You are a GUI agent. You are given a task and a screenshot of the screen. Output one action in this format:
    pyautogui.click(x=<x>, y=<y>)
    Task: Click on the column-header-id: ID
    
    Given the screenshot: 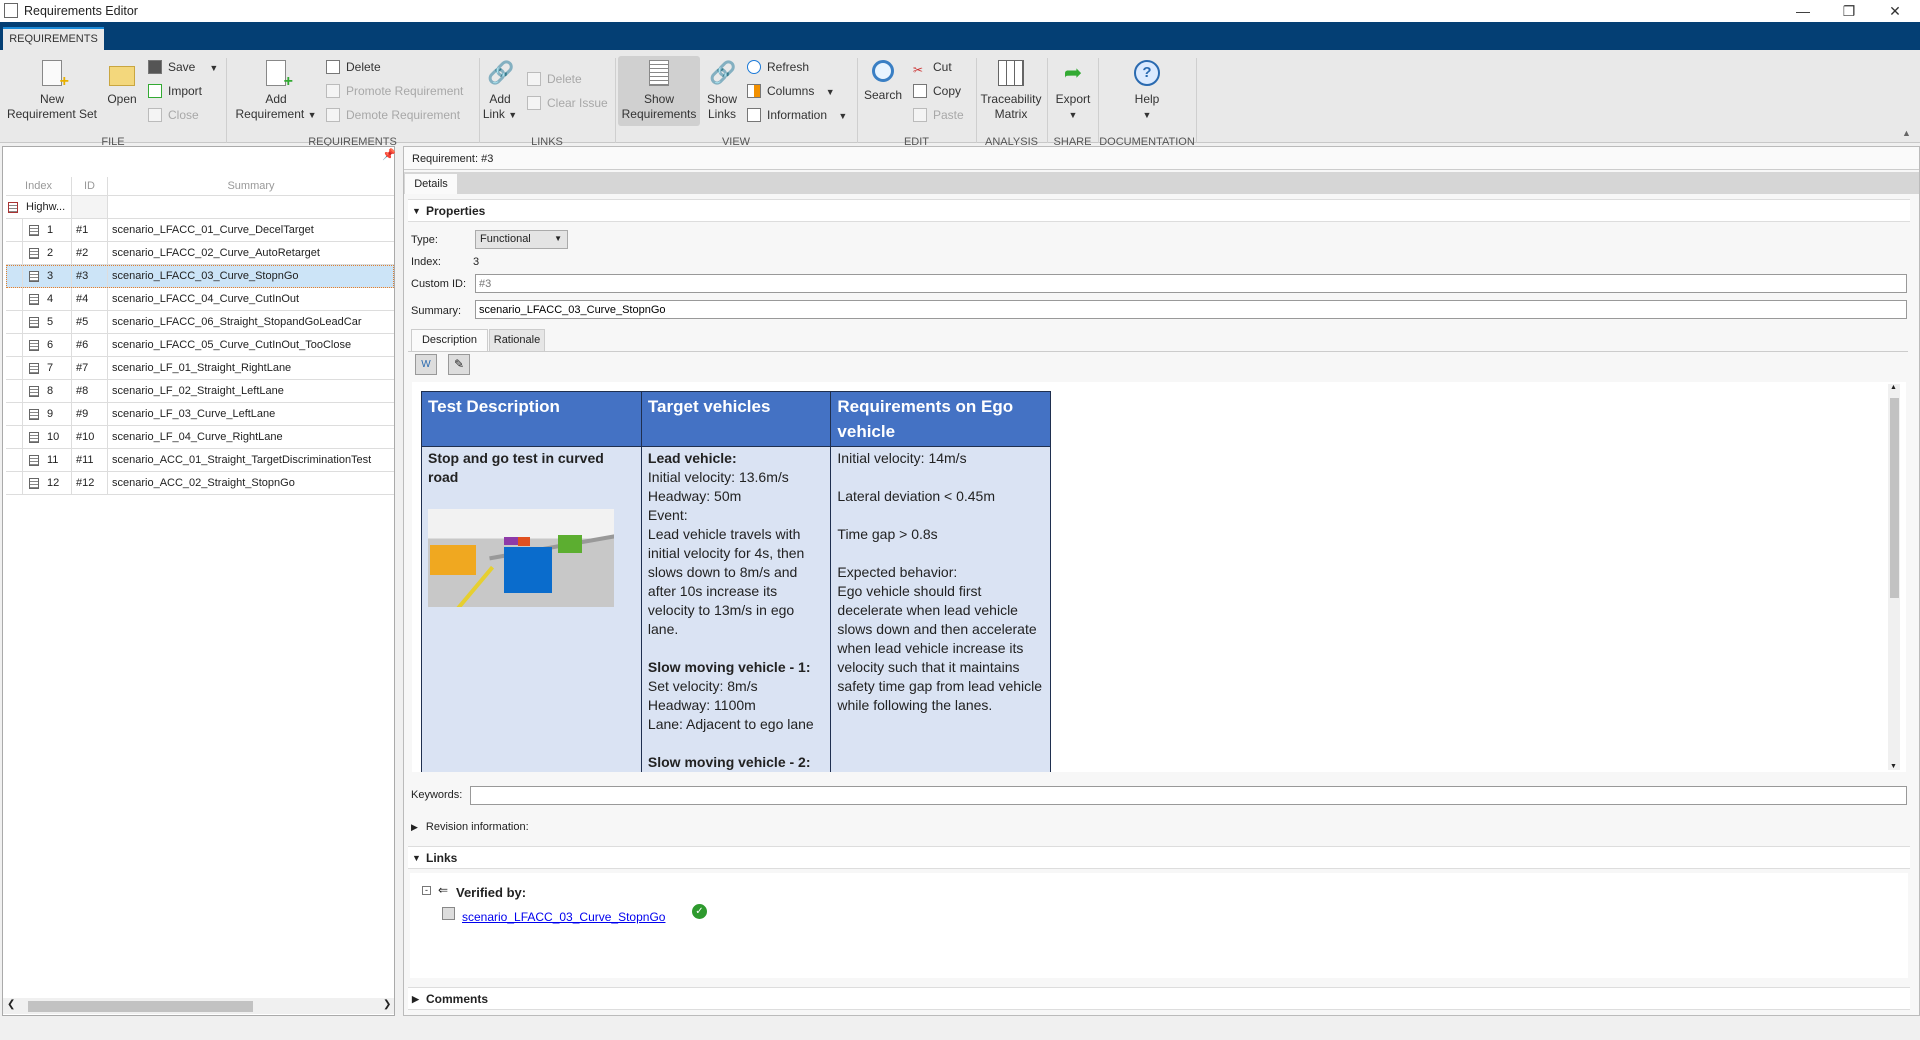 What is the action you would take?
    pyautogui.click(x=90, y=186)
    